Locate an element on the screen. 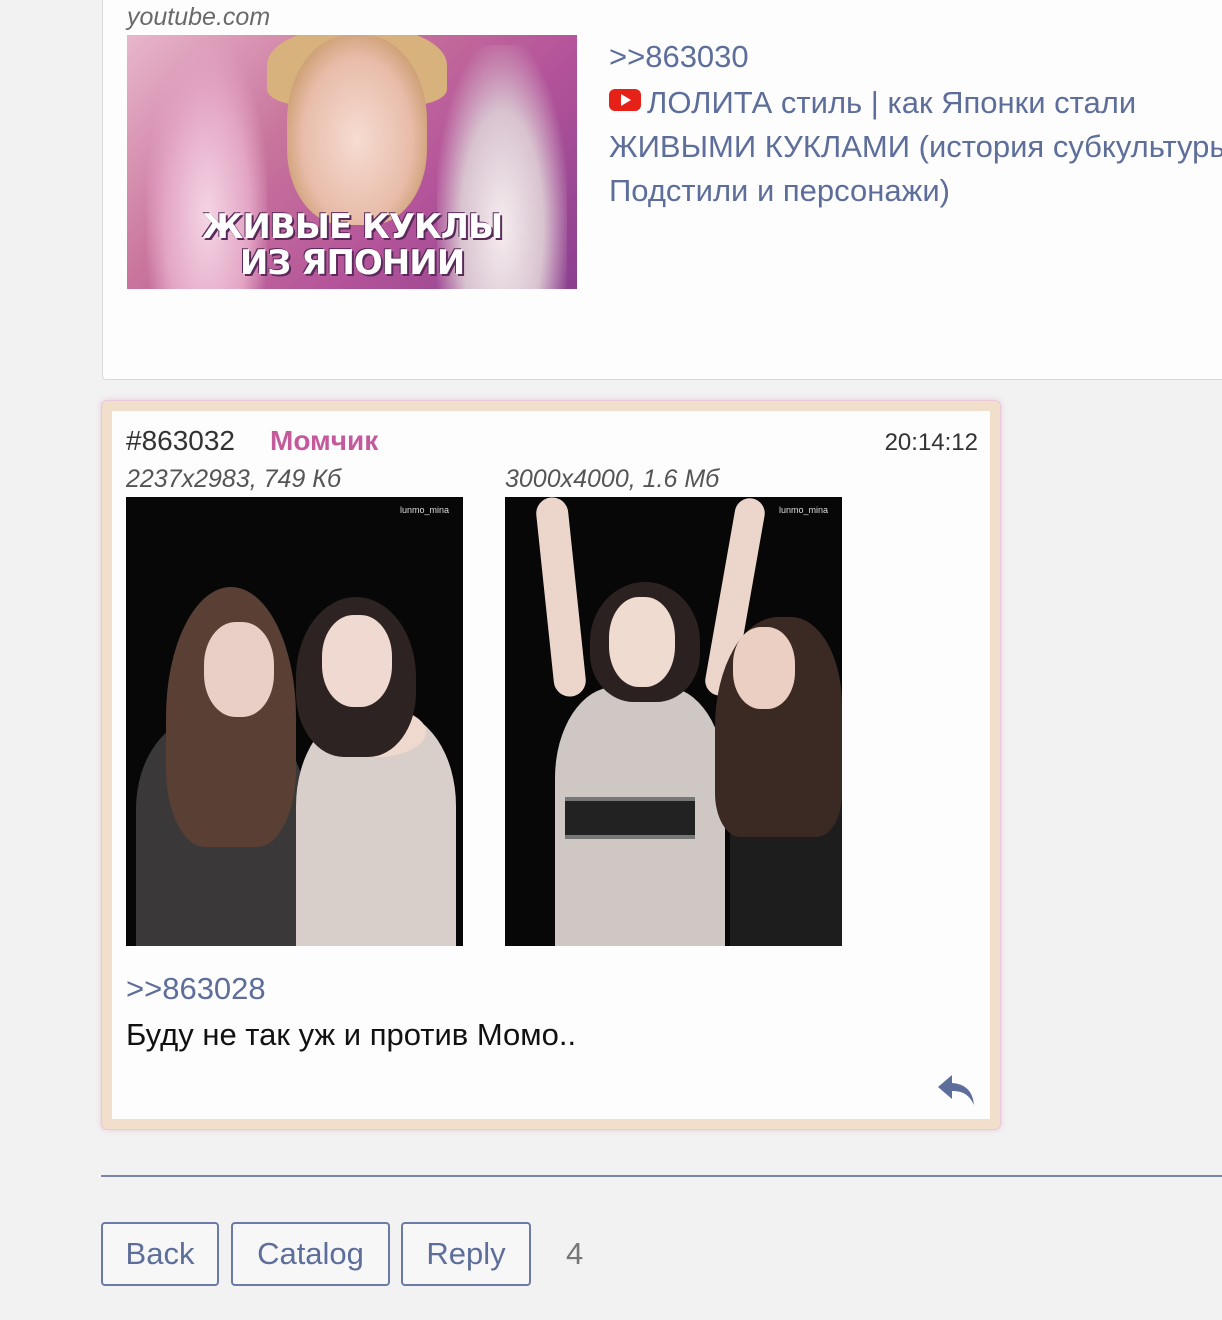  reply-button: Reply is located at coordinates (466, 1254).